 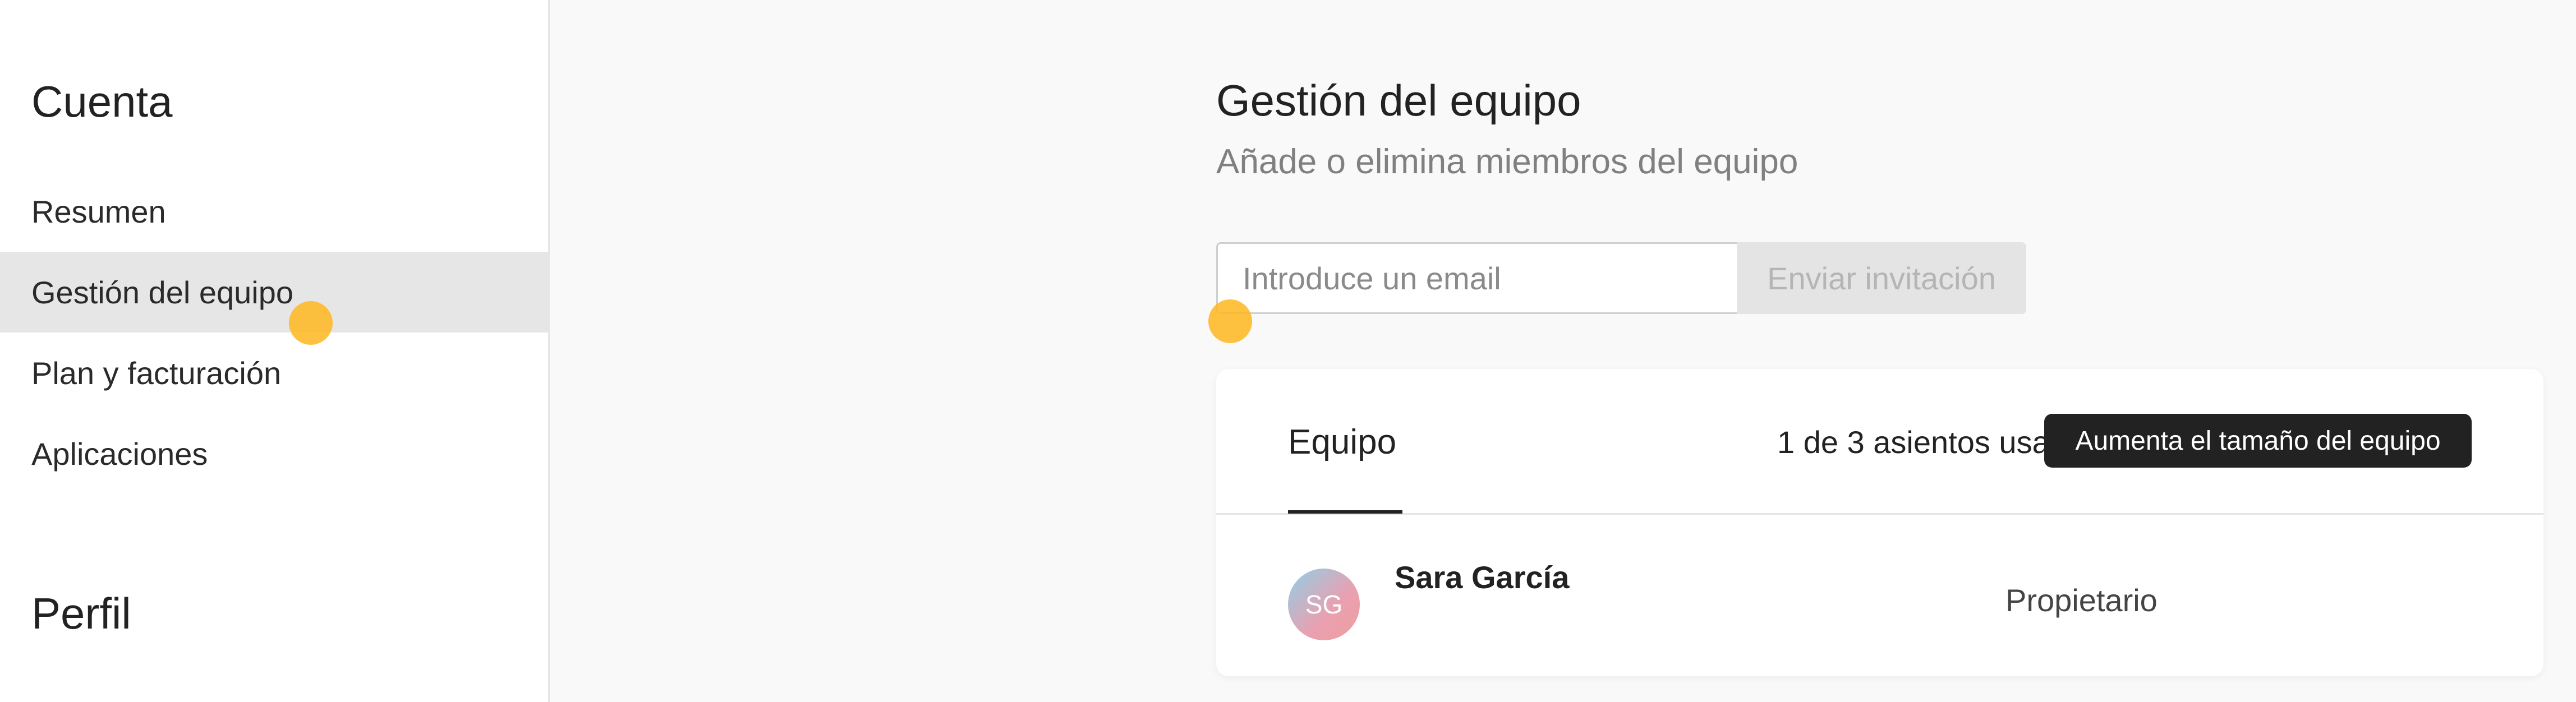 What do you see at coordinates (1476, 278) in the screenshot?
I see `email-input` at bounding box center [1476, 278].